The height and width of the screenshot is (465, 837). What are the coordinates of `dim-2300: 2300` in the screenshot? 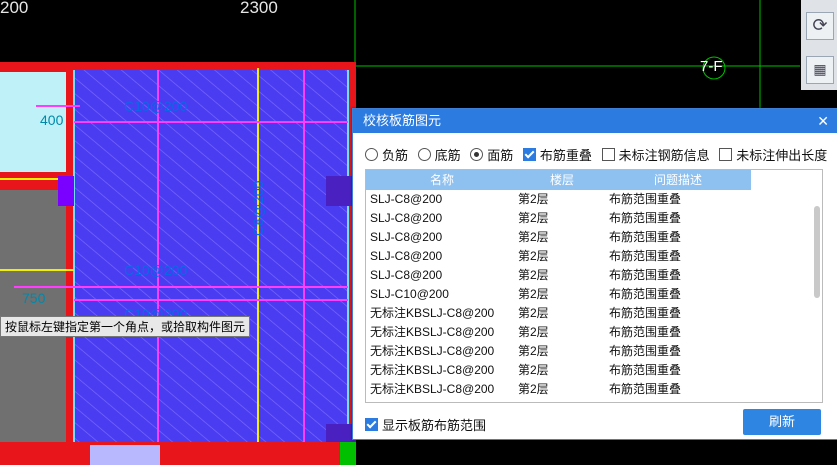 It's located at (259, 8).